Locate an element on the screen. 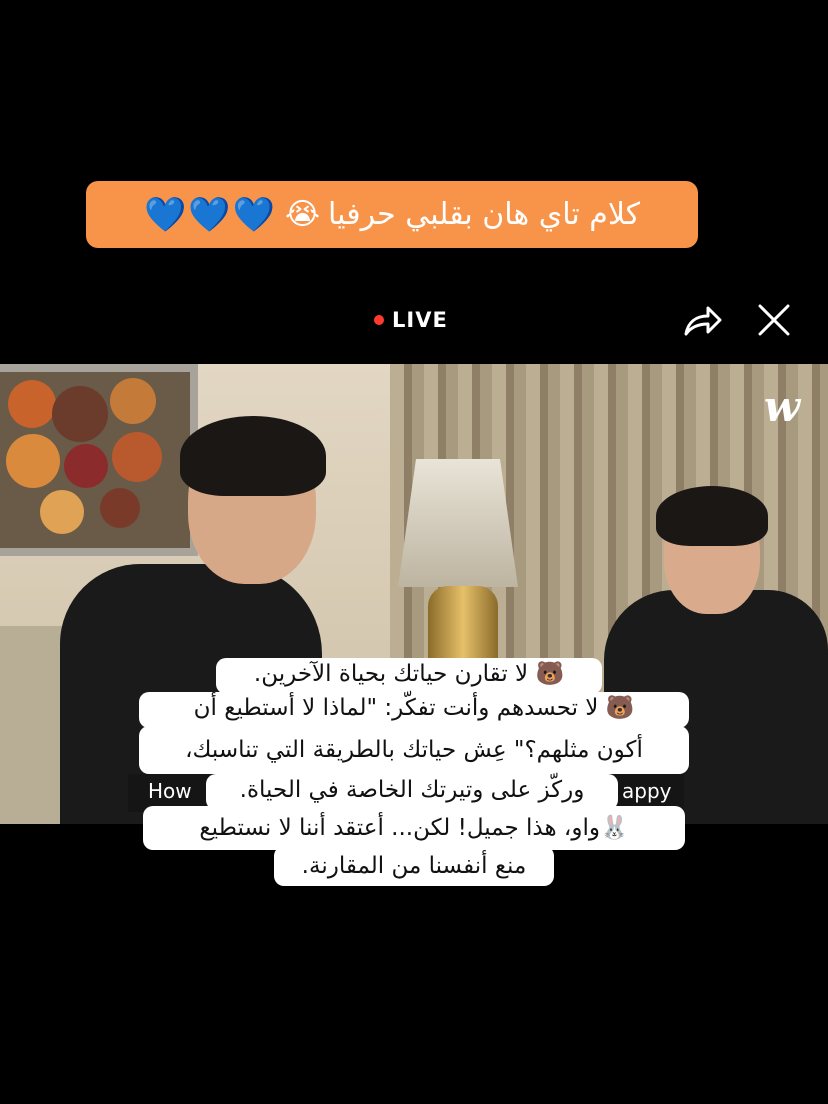 The width and height of the screenshot is (828, 1104). live-dot-icon is located at coordinates (379, 320).